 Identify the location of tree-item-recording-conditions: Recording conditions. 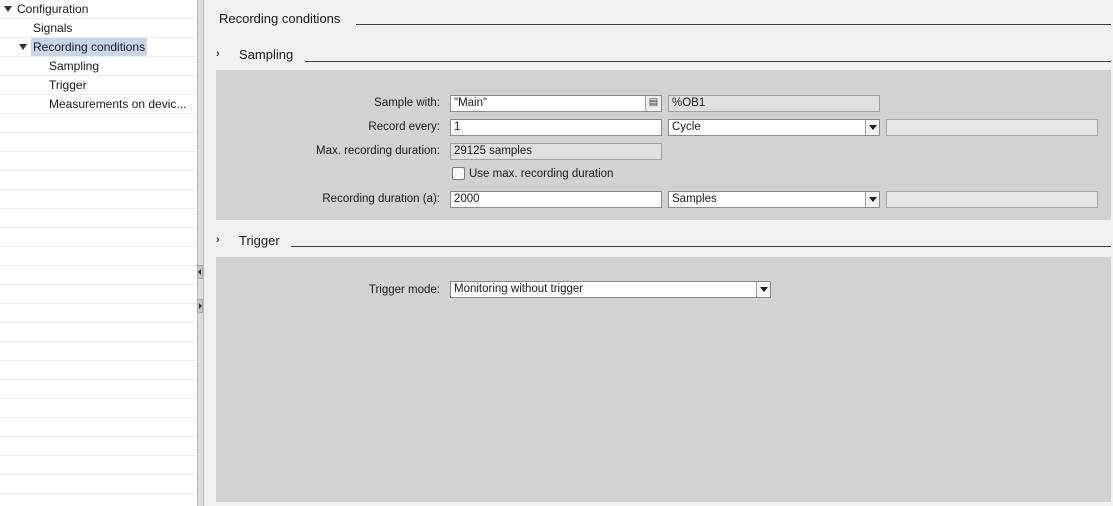
(98, 47).